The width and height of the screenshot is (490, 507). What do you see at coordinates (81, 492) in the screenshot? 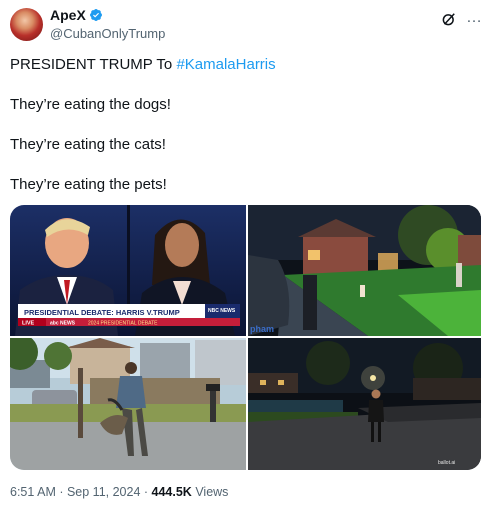
I see `tweet-timestamp: 6:51 AM · Sep 11, 2024 ·` at bounding box center [81, 492].